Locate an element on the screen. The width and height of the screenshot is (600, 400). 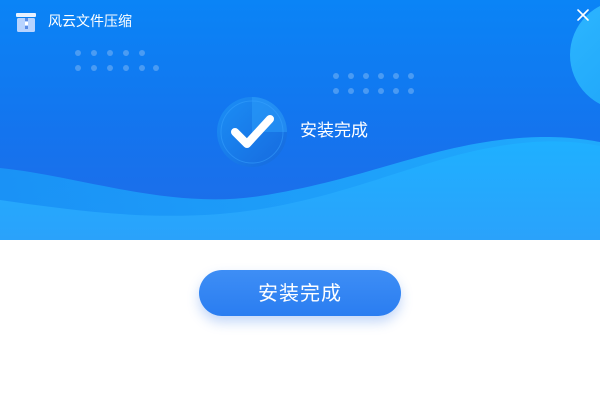
close-icon is located at coordinates (583, 15).